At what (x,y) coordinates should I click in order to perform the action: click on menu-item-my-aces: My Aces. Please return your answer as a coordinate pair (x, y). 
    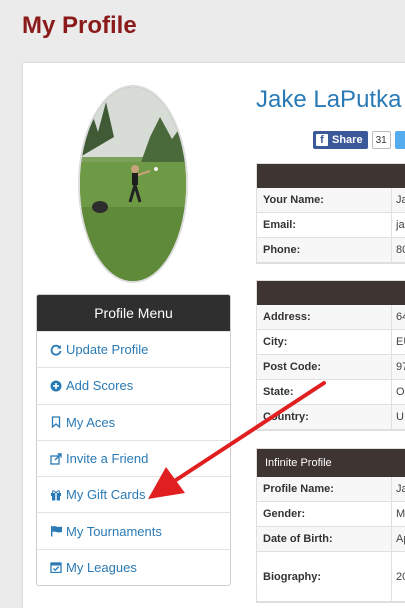
    Looking at the image, I should click on (133, 421).